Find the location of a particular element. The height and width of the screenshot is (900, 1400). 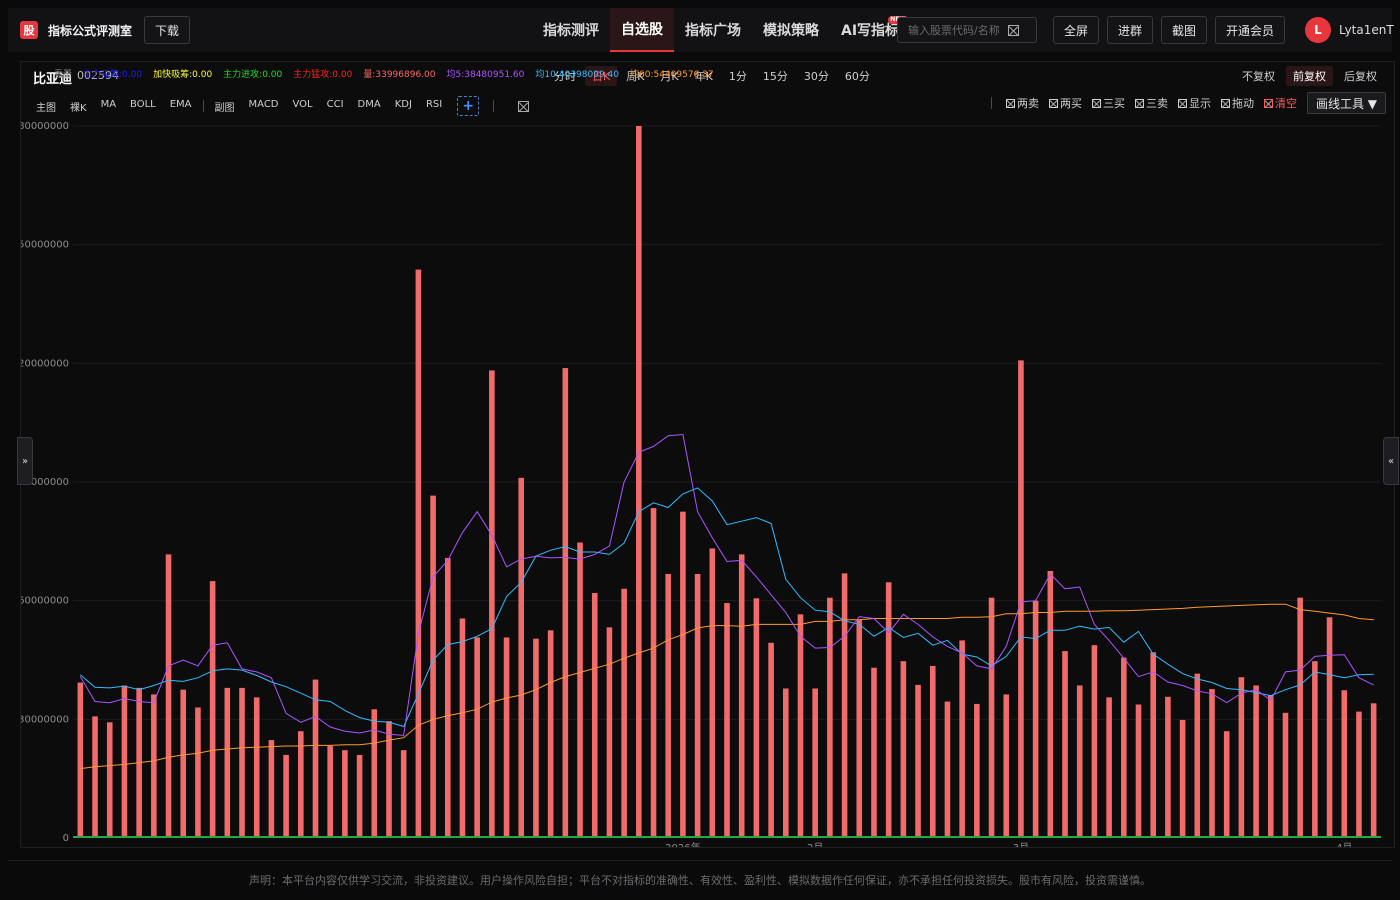

join-group-button: 进群 is located at coordinates (1130, 30).